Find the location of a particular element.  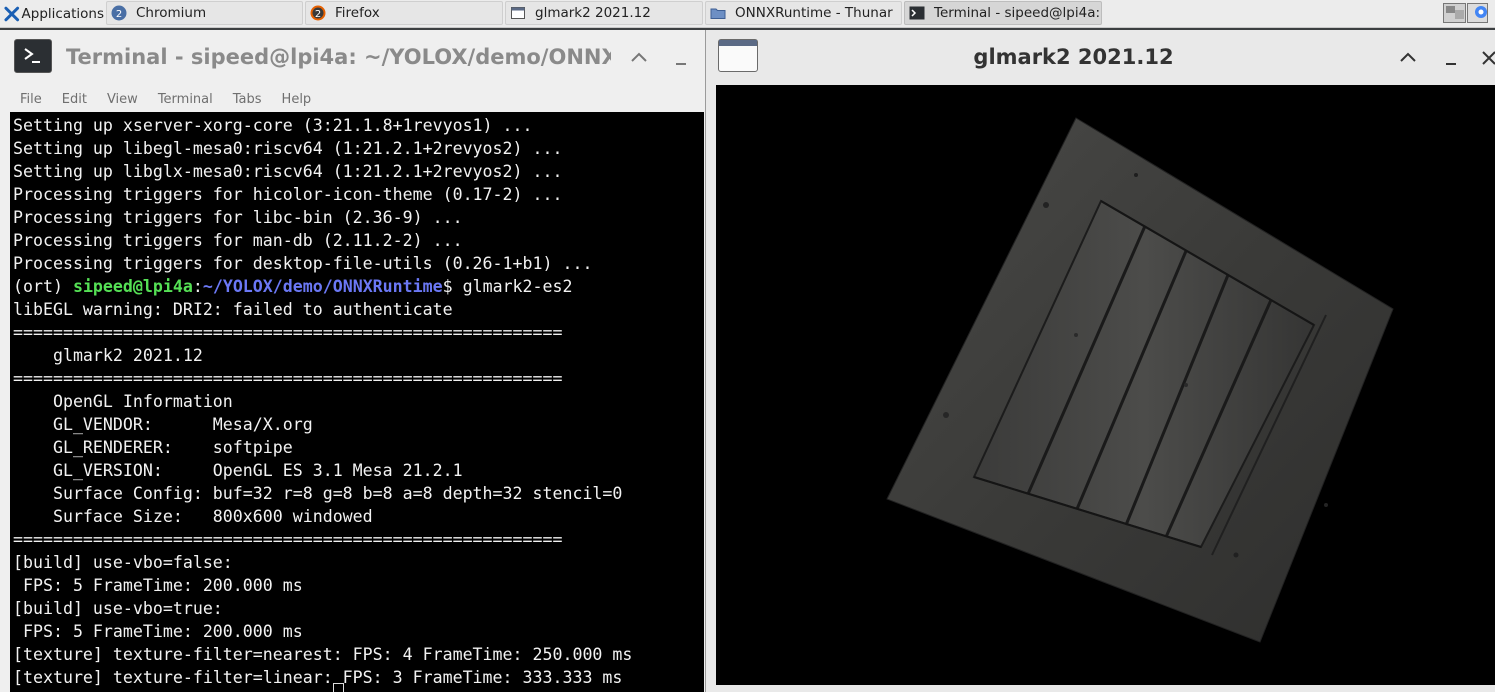

xfce-icon is located at coordinates (12, 13).